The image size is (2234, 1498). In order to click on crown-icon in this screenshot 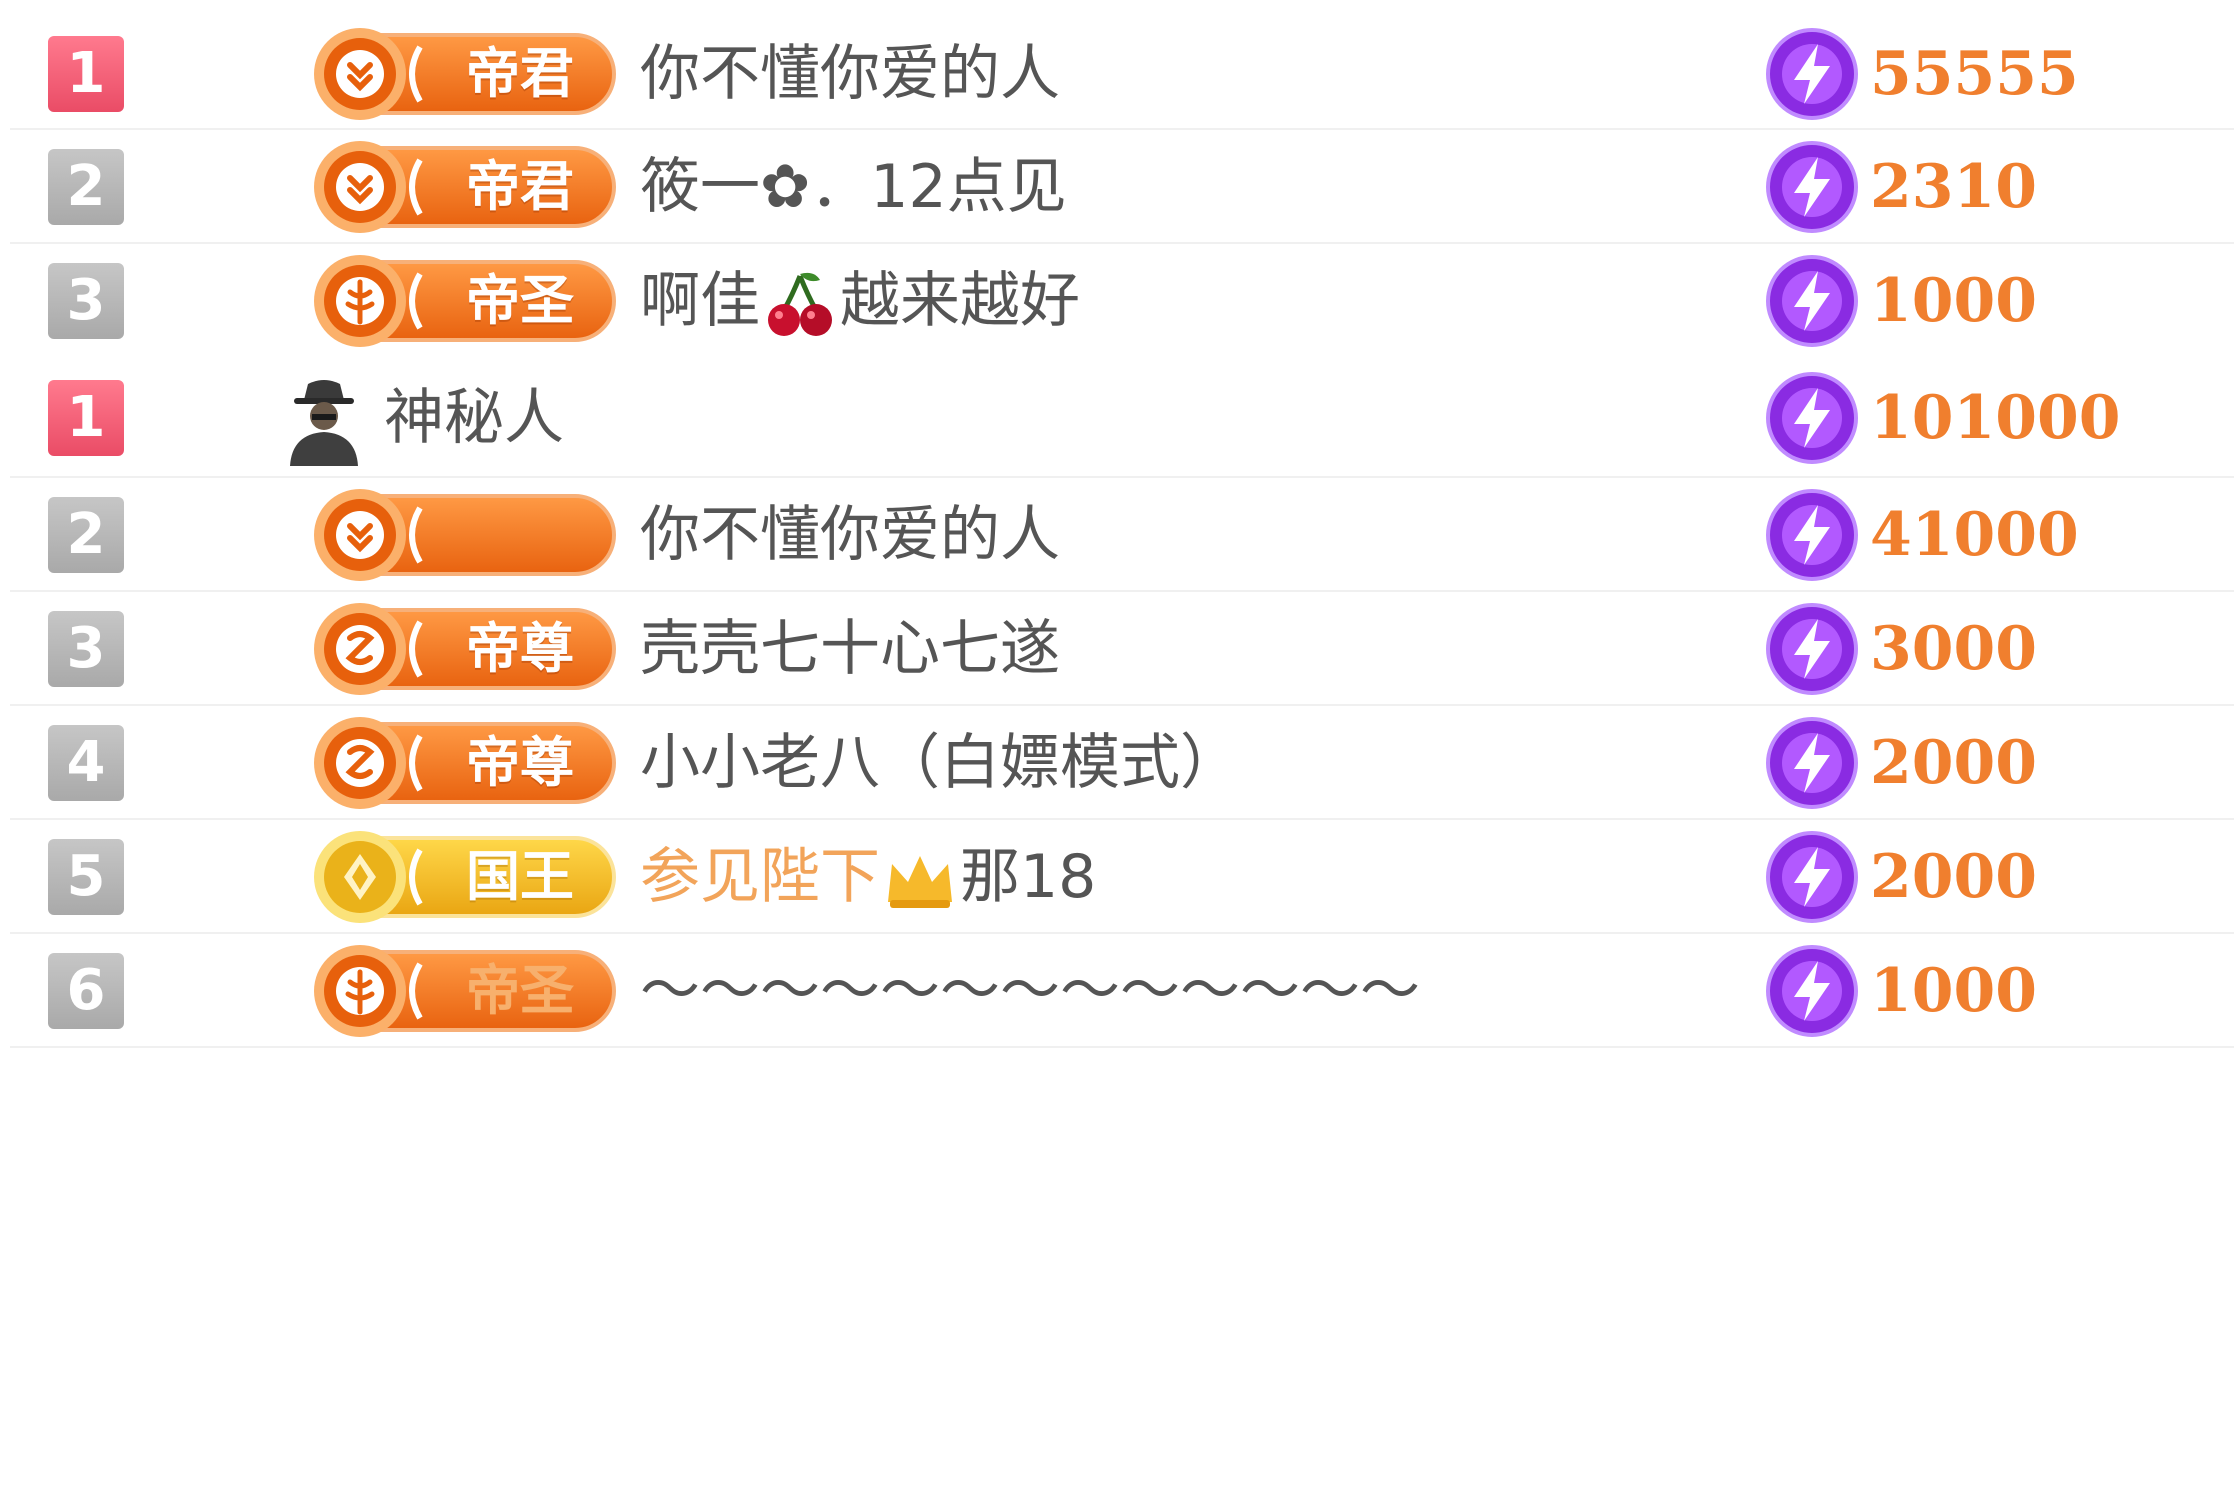, I will do `click(920, 880)`.